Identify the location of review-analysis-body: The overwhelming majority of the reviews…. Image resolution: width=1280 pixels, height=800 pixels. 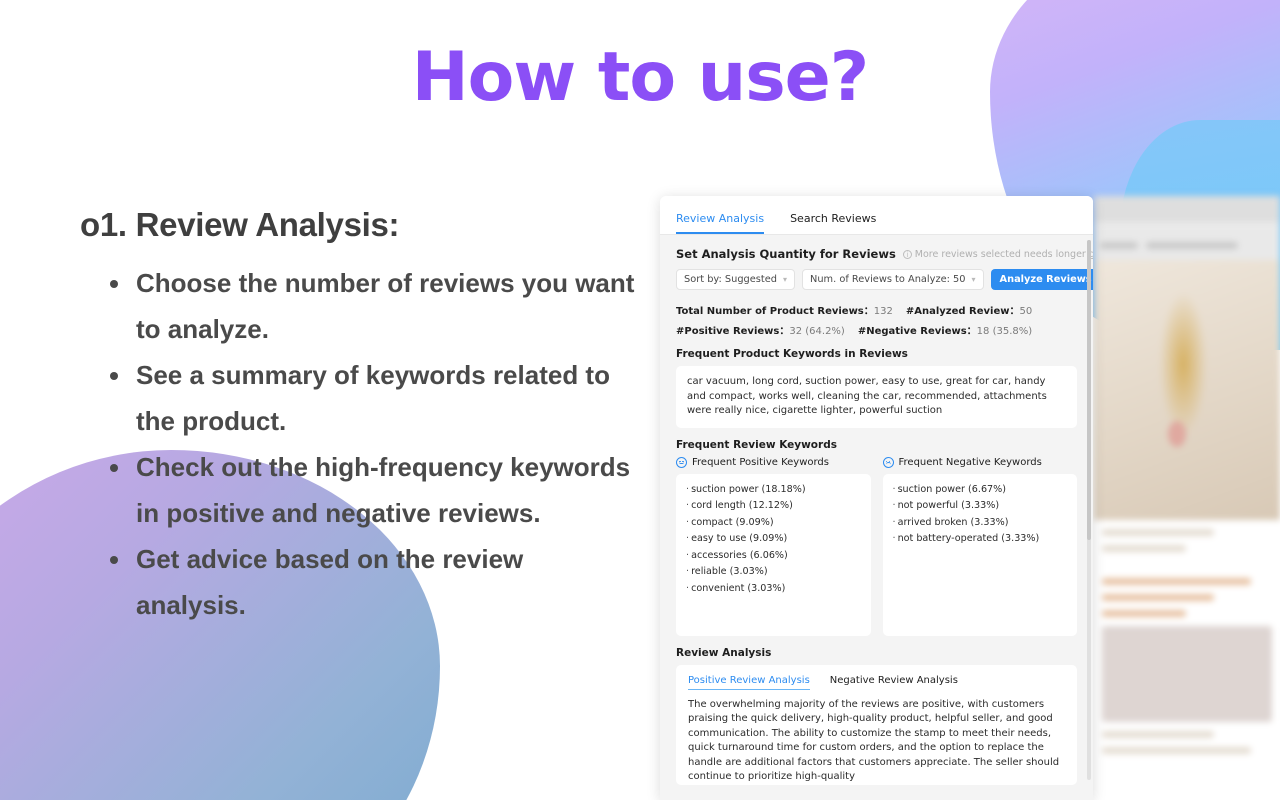
(874, 740).